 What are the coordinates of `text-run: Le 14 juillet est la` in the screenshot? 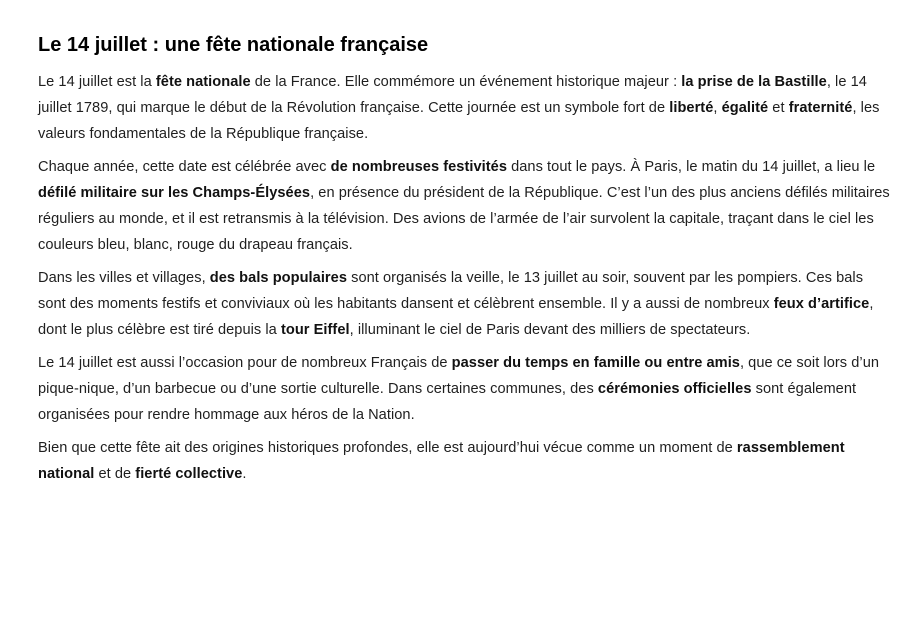 It's located at (97, 82).